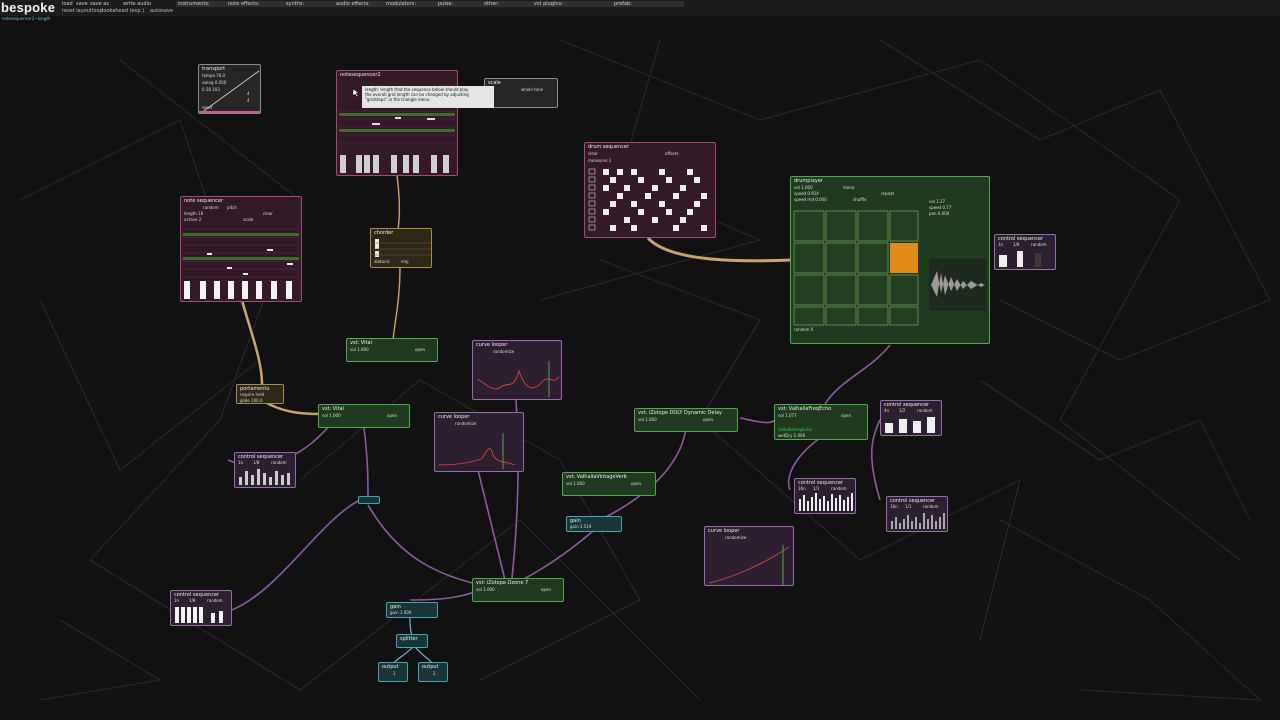  I want to click on vst-freqecho-name: ValhallaFreqEcho, so click(795, 429).